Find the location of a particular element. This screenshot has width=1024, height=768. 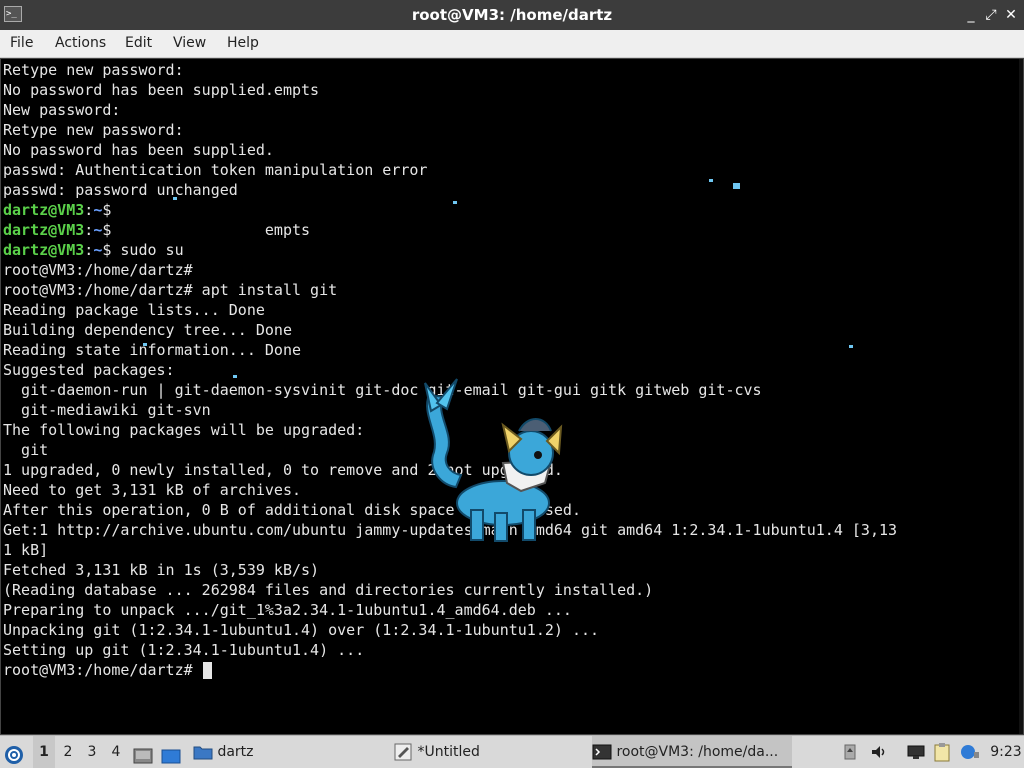

terminal-line: The following packages will be upgraded: is located at coordinates (184, 430).